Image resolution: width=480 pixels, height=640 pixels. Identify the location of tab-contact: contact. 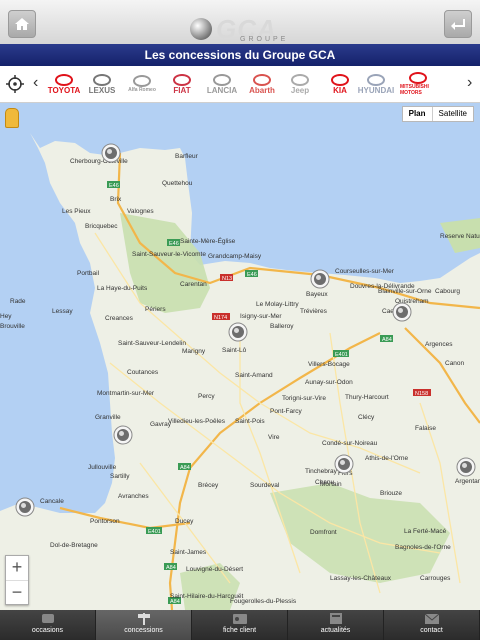
(432, 625).